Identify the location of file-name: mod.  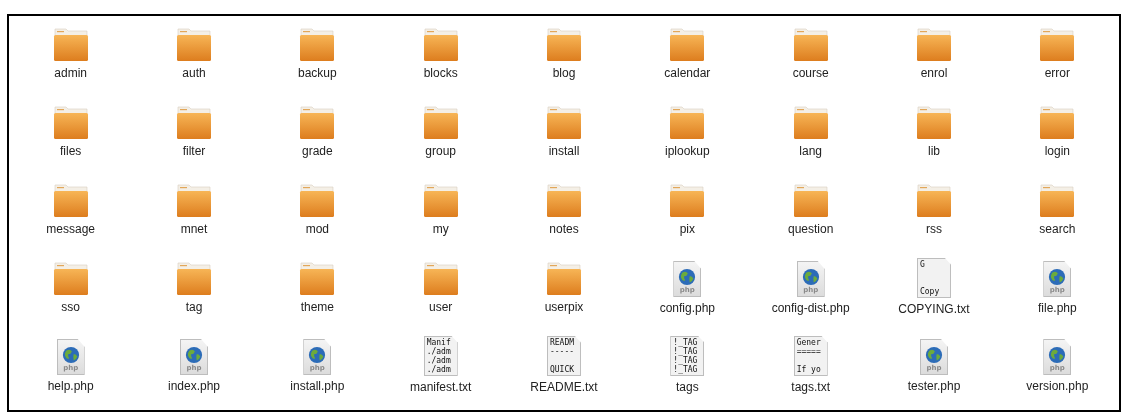
(317, 229).